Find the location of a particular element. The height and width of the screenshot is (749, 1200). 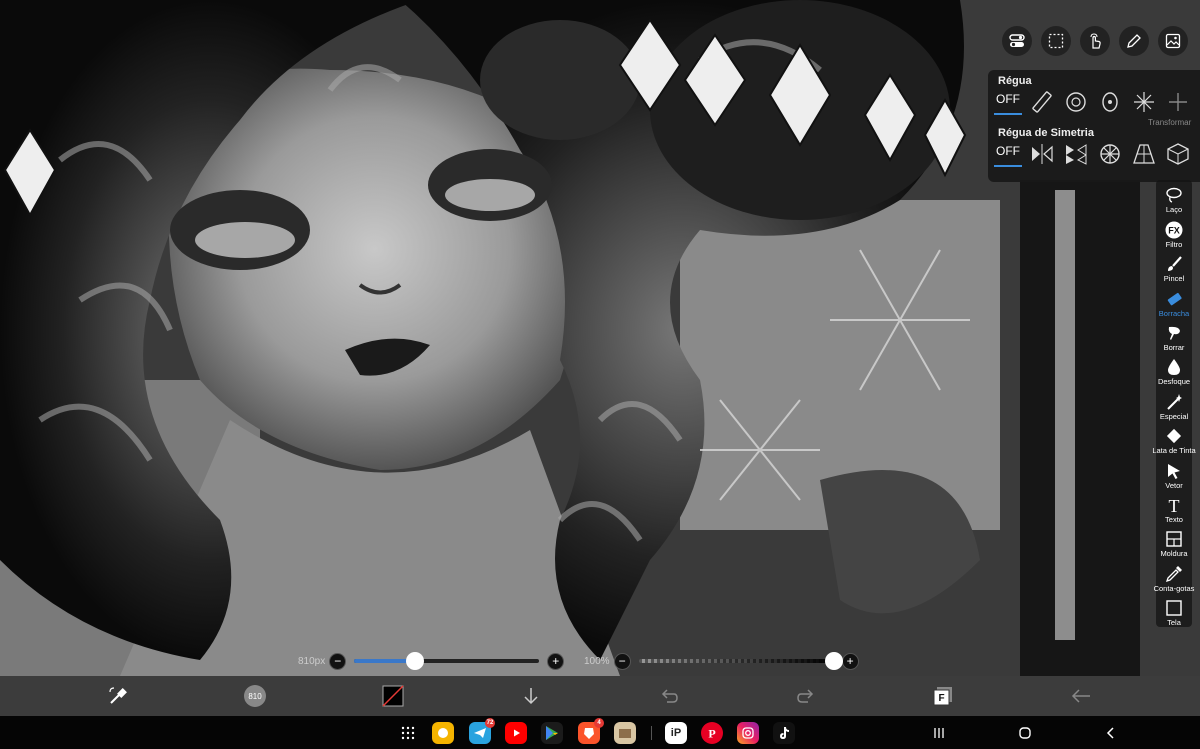

tiktok-icon is located at coordinates (784, 733).